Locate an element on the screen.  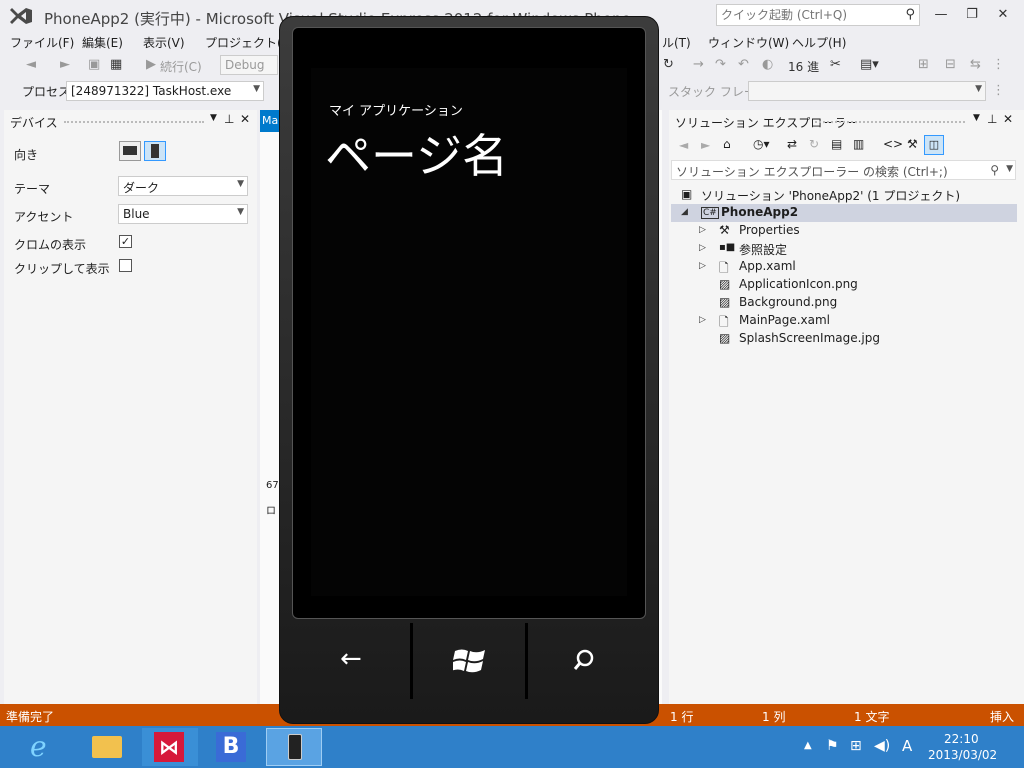
start-button is located at coordinates (469, 660).